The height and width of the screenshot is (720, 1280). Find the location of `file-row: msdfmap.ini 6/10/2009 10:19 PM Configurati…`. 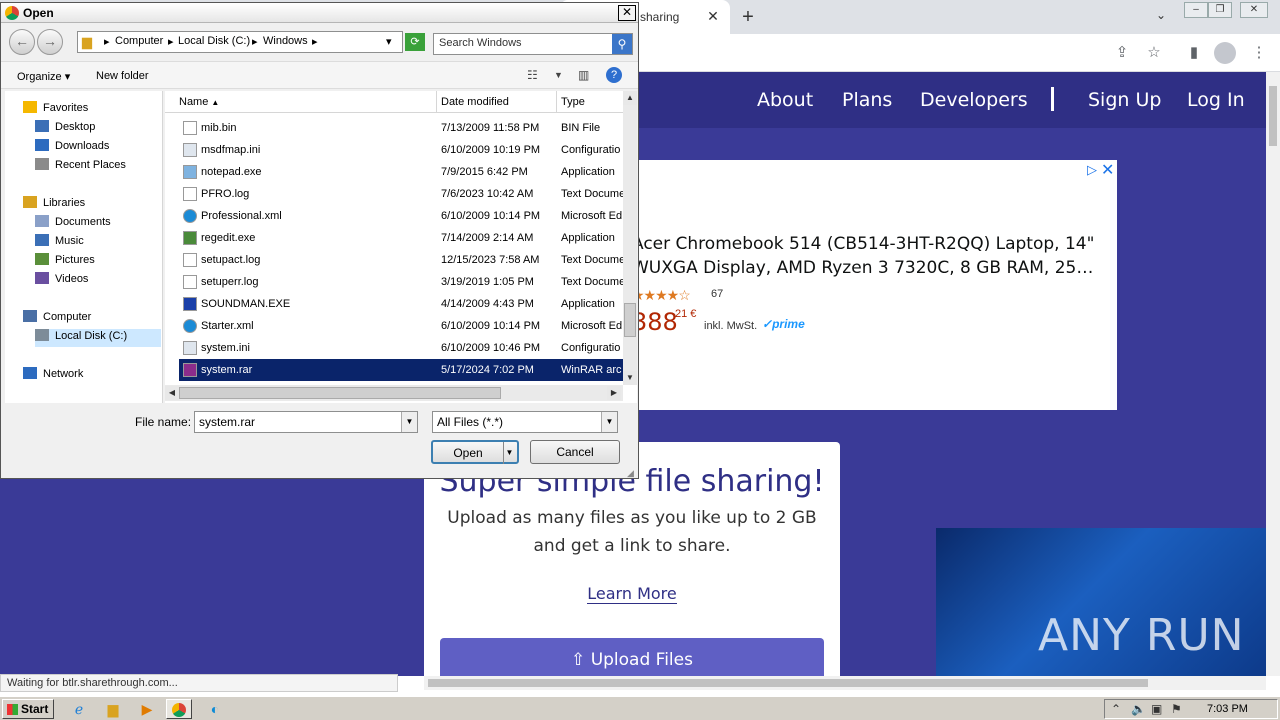

file-row: msdfmap.ini 6/10/2009 10:19 PM Configurati… is located at coordinates (401, 150).